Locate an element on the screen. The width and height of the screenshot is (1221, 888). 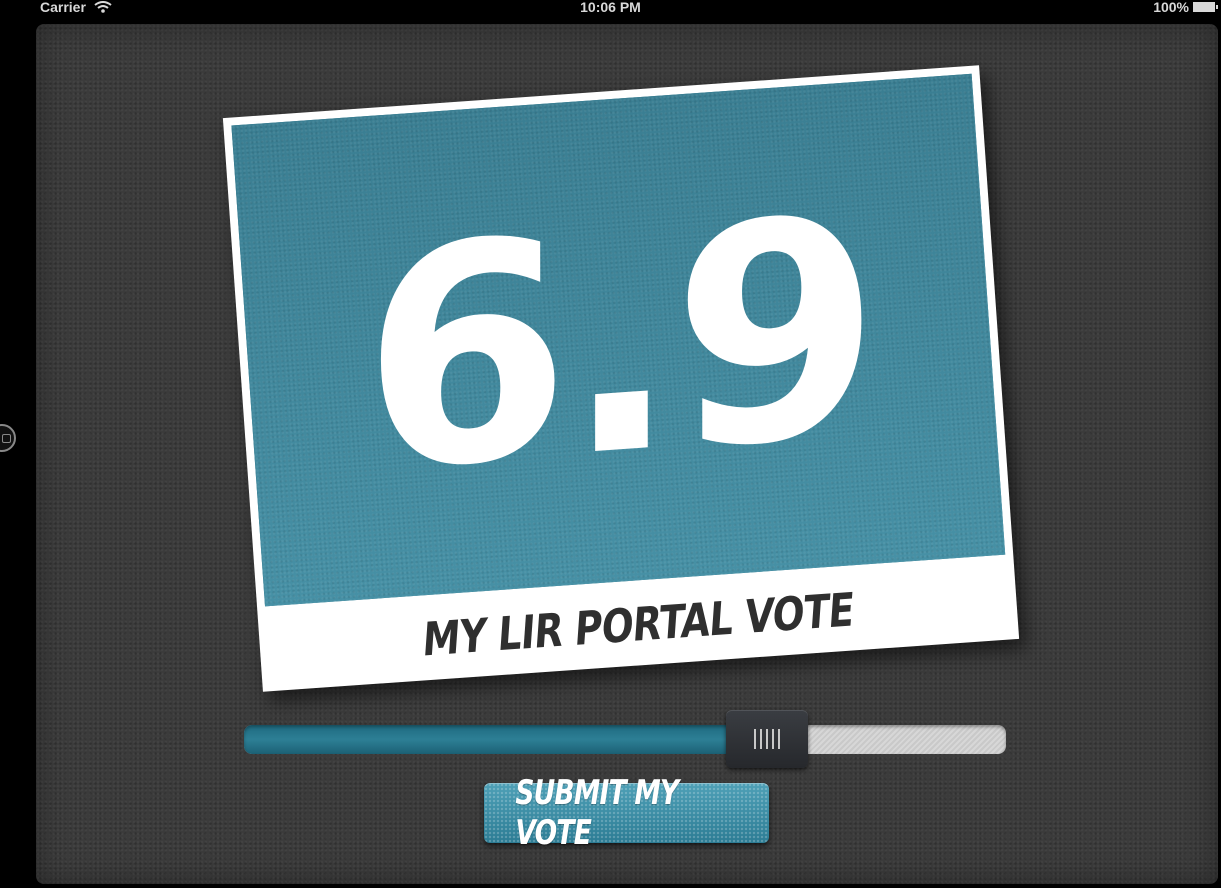
battery-percent: 100% is located at coordinates (1171, 7).